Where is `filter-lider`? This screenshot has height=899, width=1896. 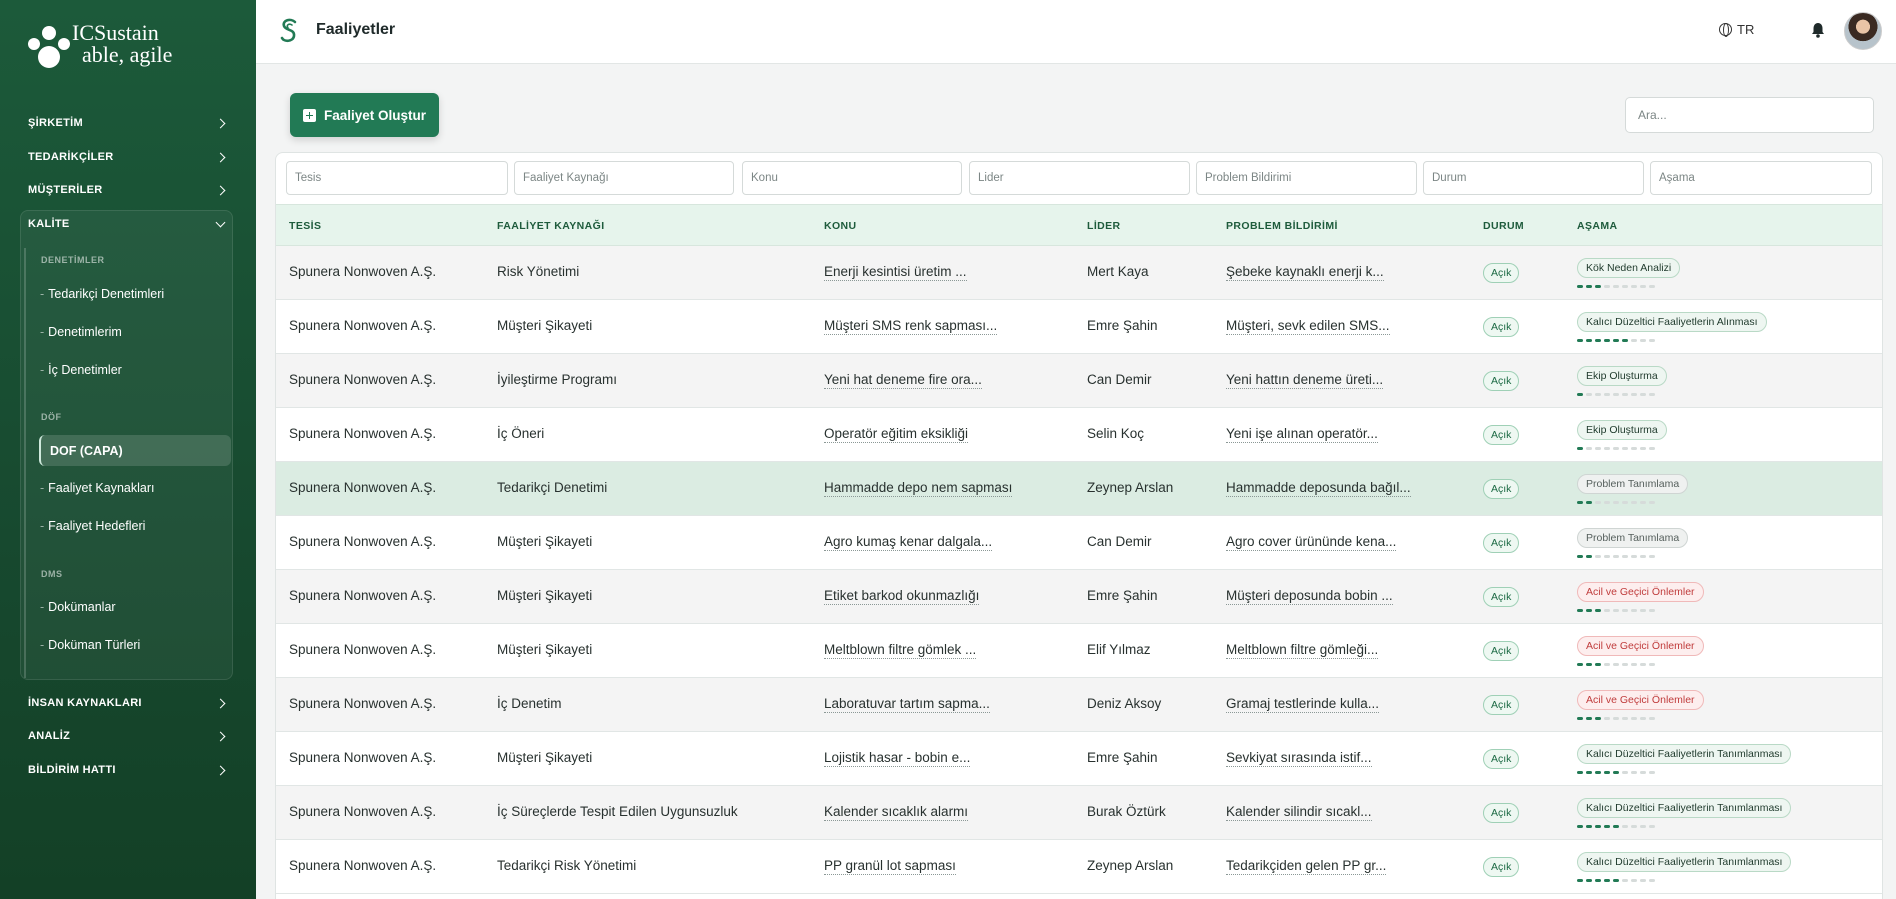
filter-lider is located at coordinates (1079, 178).